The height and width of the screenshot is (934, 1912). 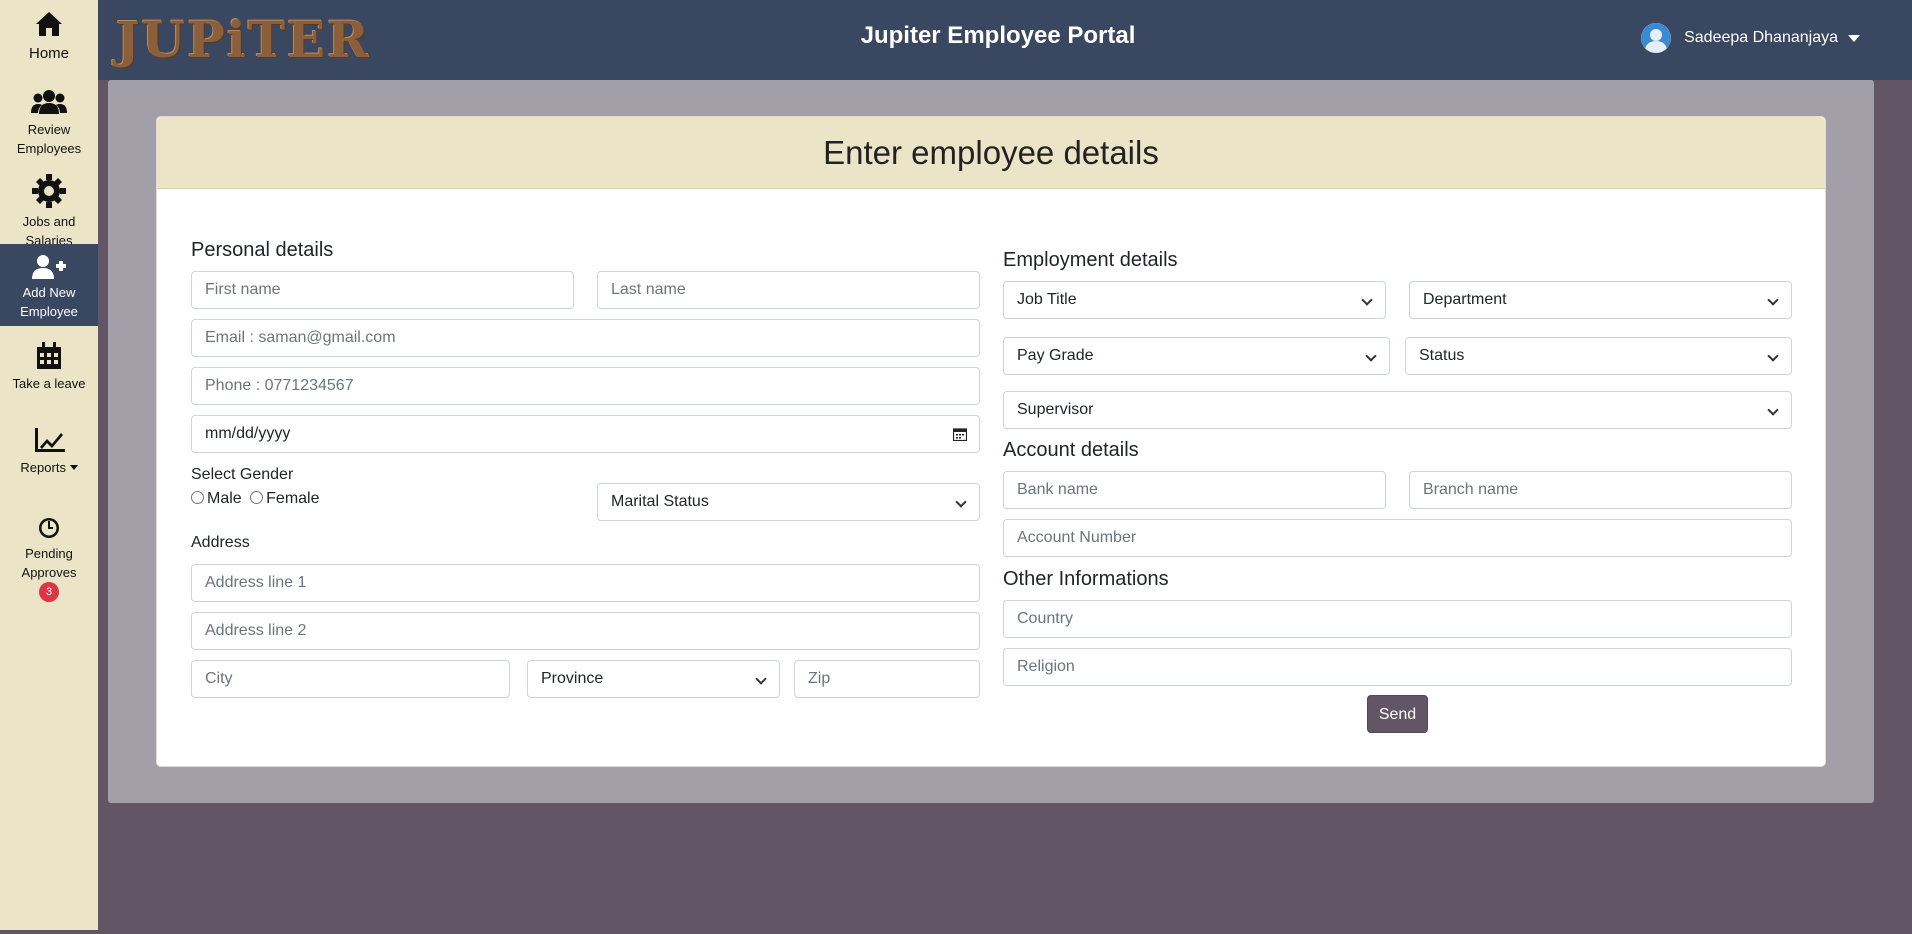 What do you see at coordinates (887, 679) in the screenshot?
I see `zip-input: Zip` at bounding box center [887, 679].